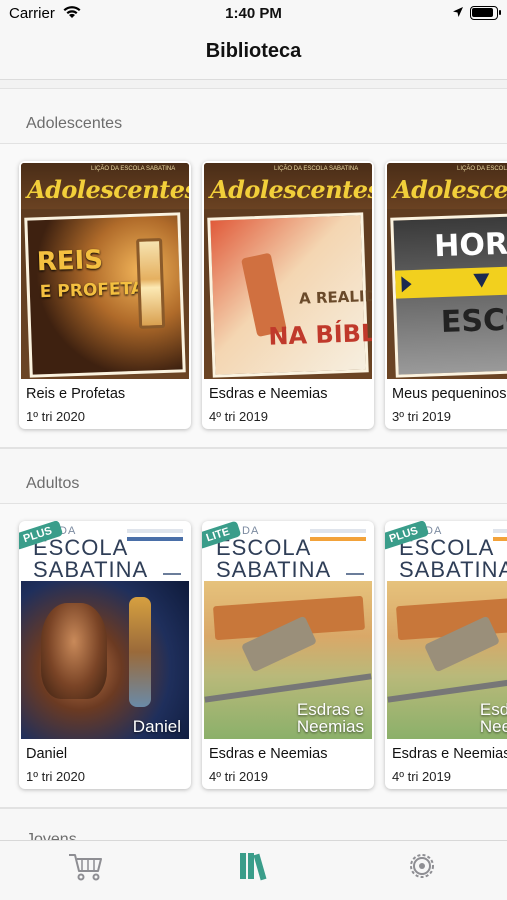 This screenshot has height=900, width=507. What do you see at coordinates (421, 416) in the screenshot?
I see `card-subtitle: 3º tri 2019` at bounding box center [421, 416].